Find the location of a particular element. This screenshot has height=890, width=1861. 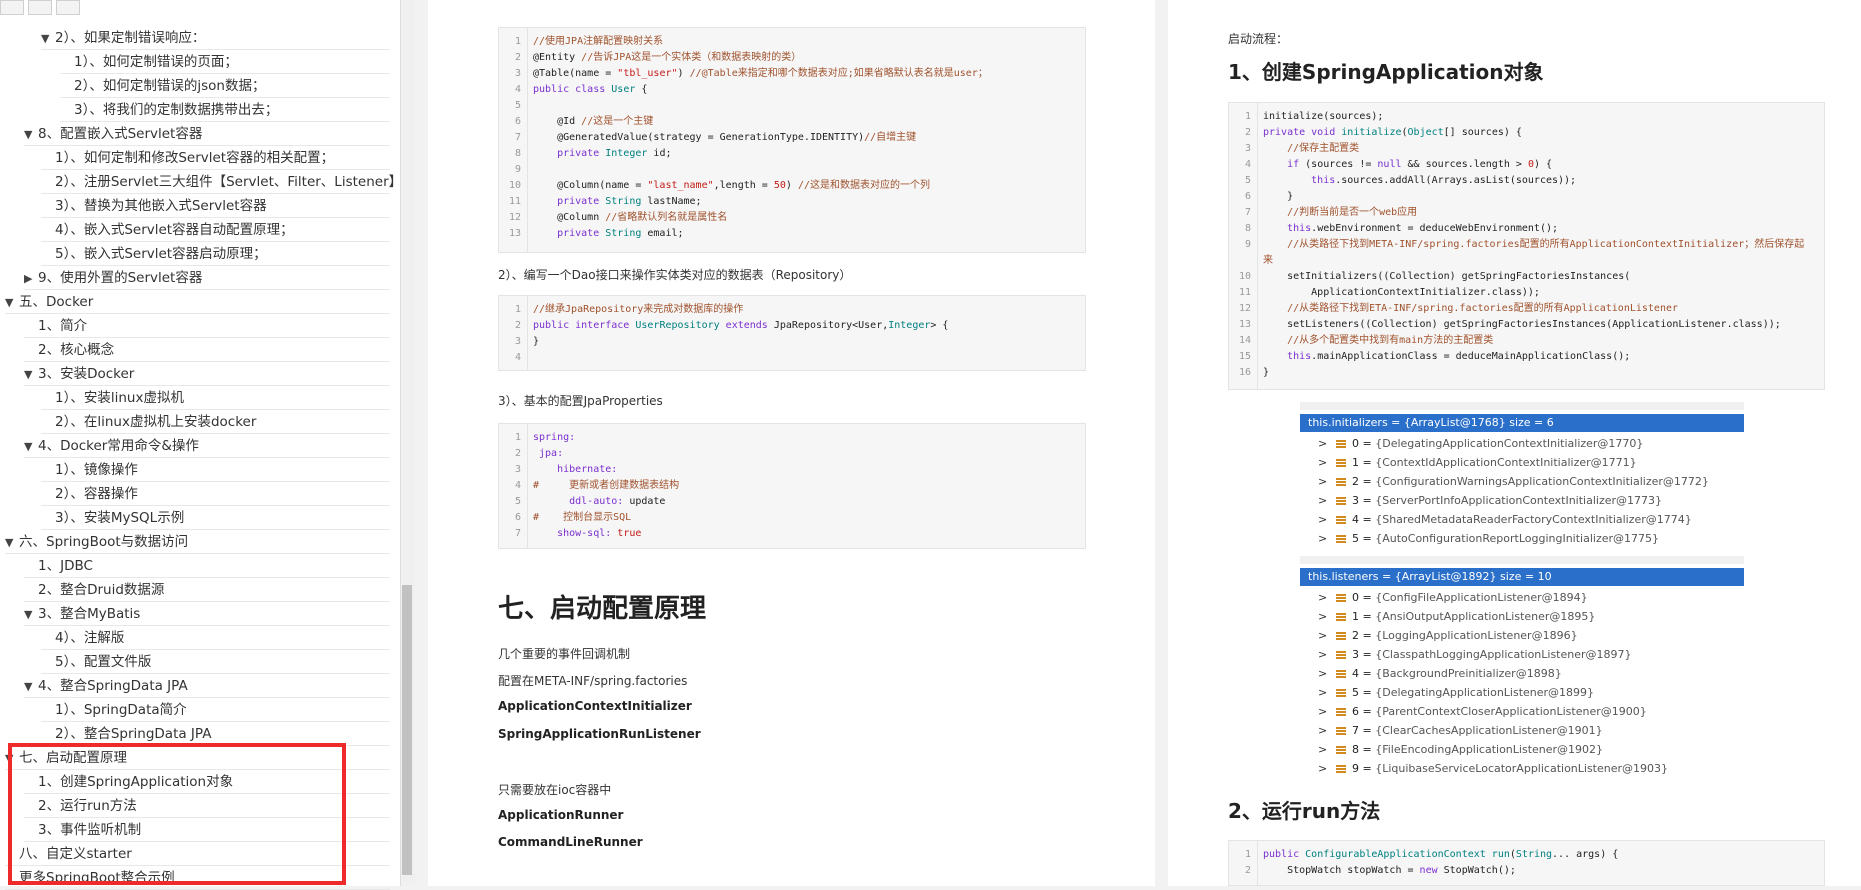

toc-item: 1）、镜像操作 is located at coordinates (96, 470).